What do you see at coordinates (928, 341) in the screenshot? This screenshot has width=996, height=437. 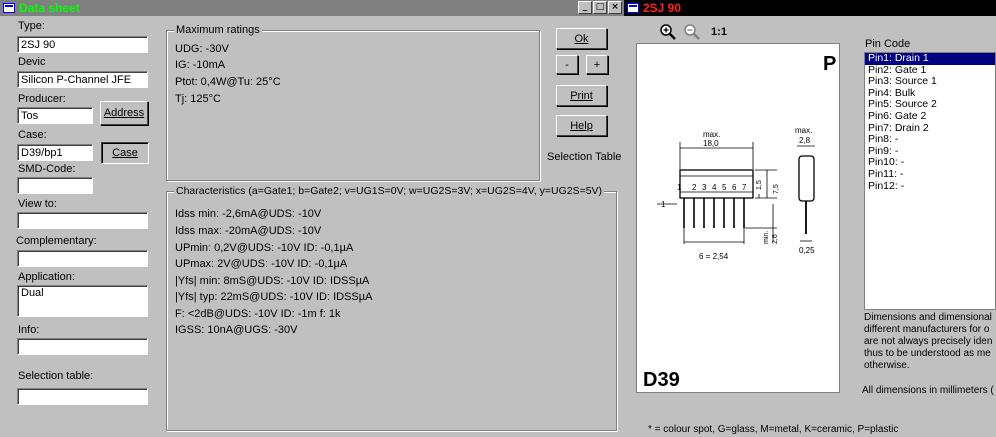 I see `dimensions-note-line: are not always precisely iden` at bounding box center [928, 341].